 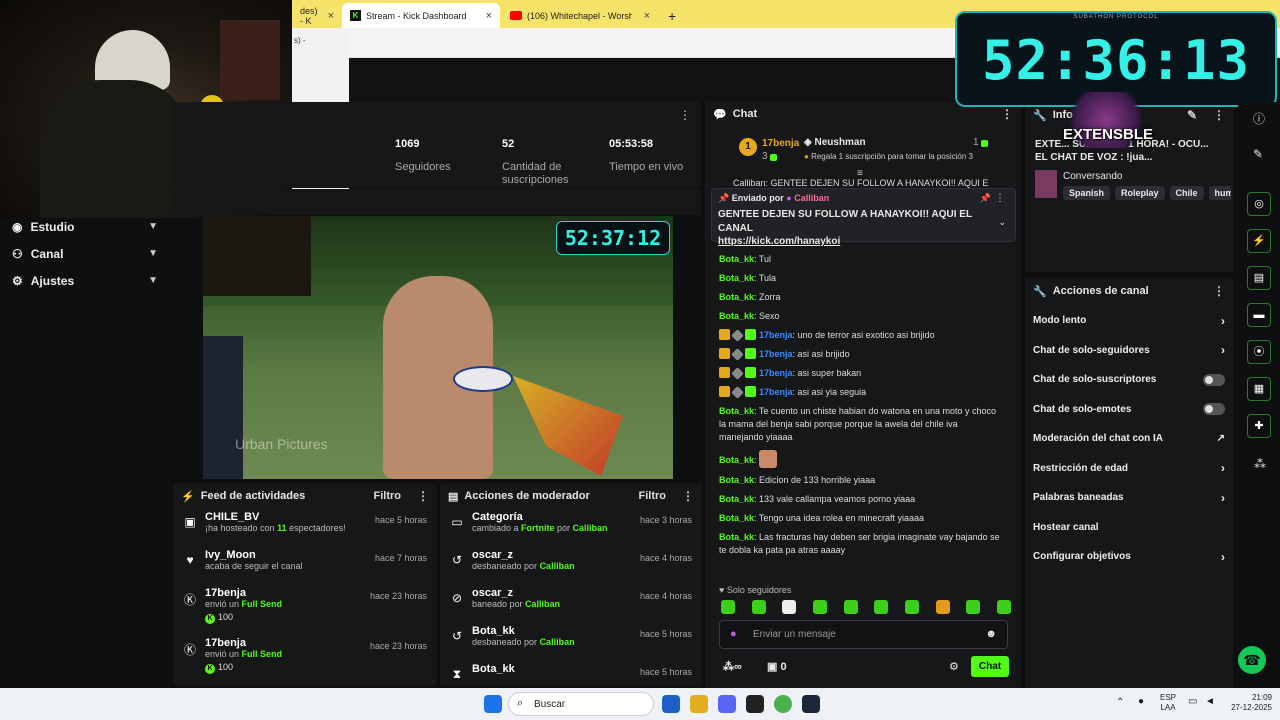 I want to click on edit-icon: ✎, so click(x=1192, y=115).